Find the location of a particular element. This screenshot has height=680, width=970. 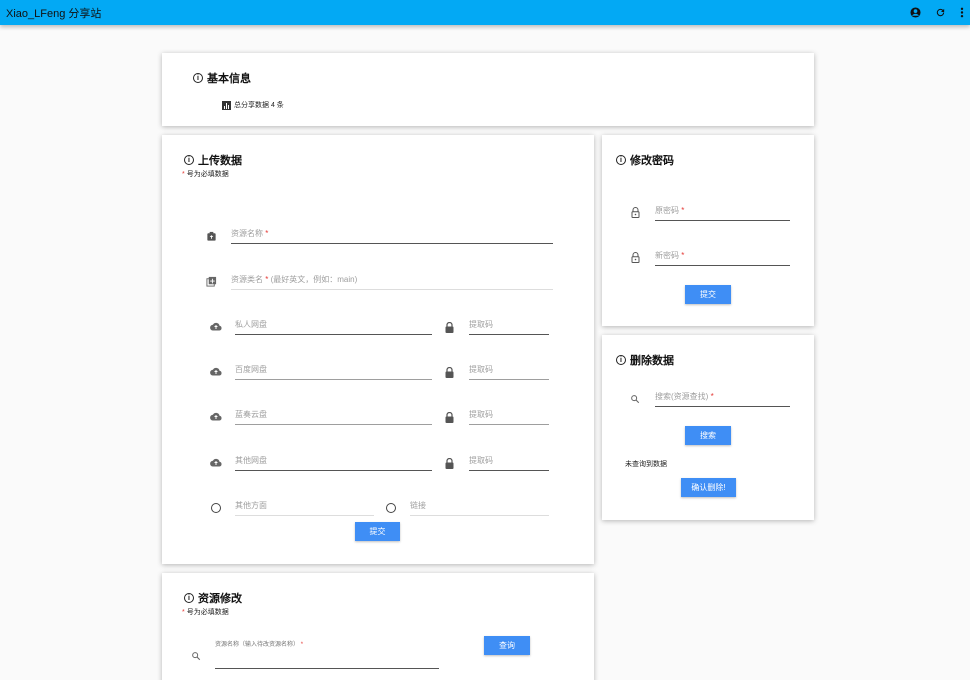

more-vert-icon is located at coordinates (962, 12).